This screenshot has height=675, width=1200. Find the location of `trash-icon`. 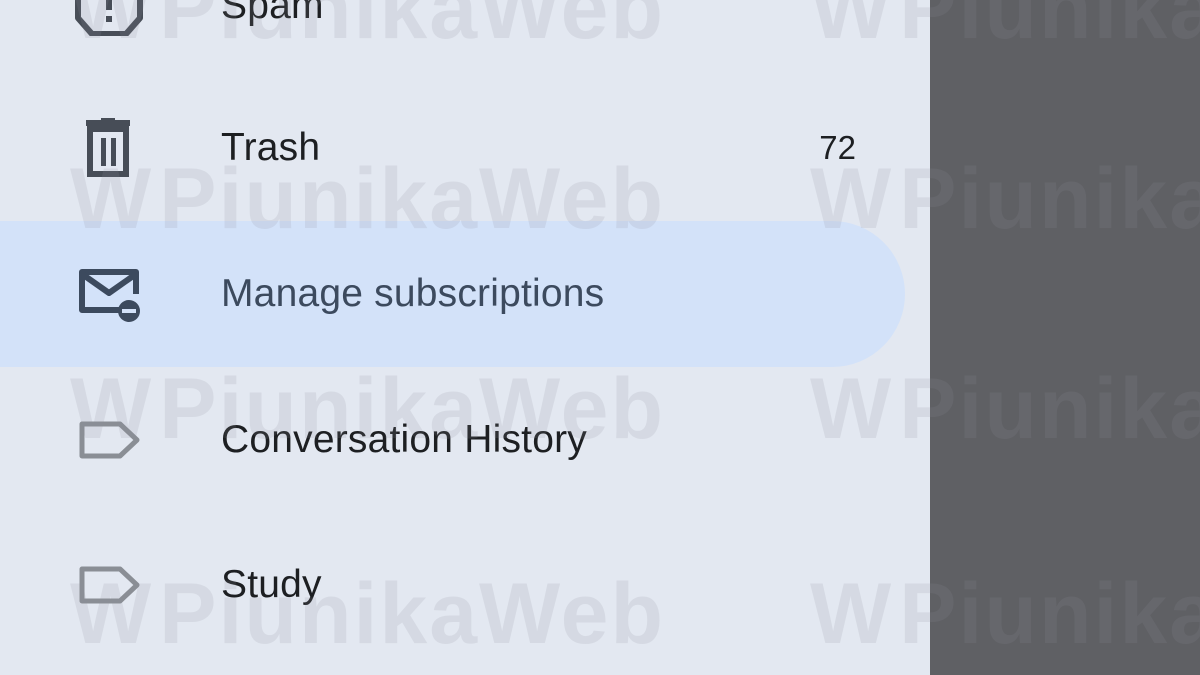

trash-icon is located at coordinates (108, 147).